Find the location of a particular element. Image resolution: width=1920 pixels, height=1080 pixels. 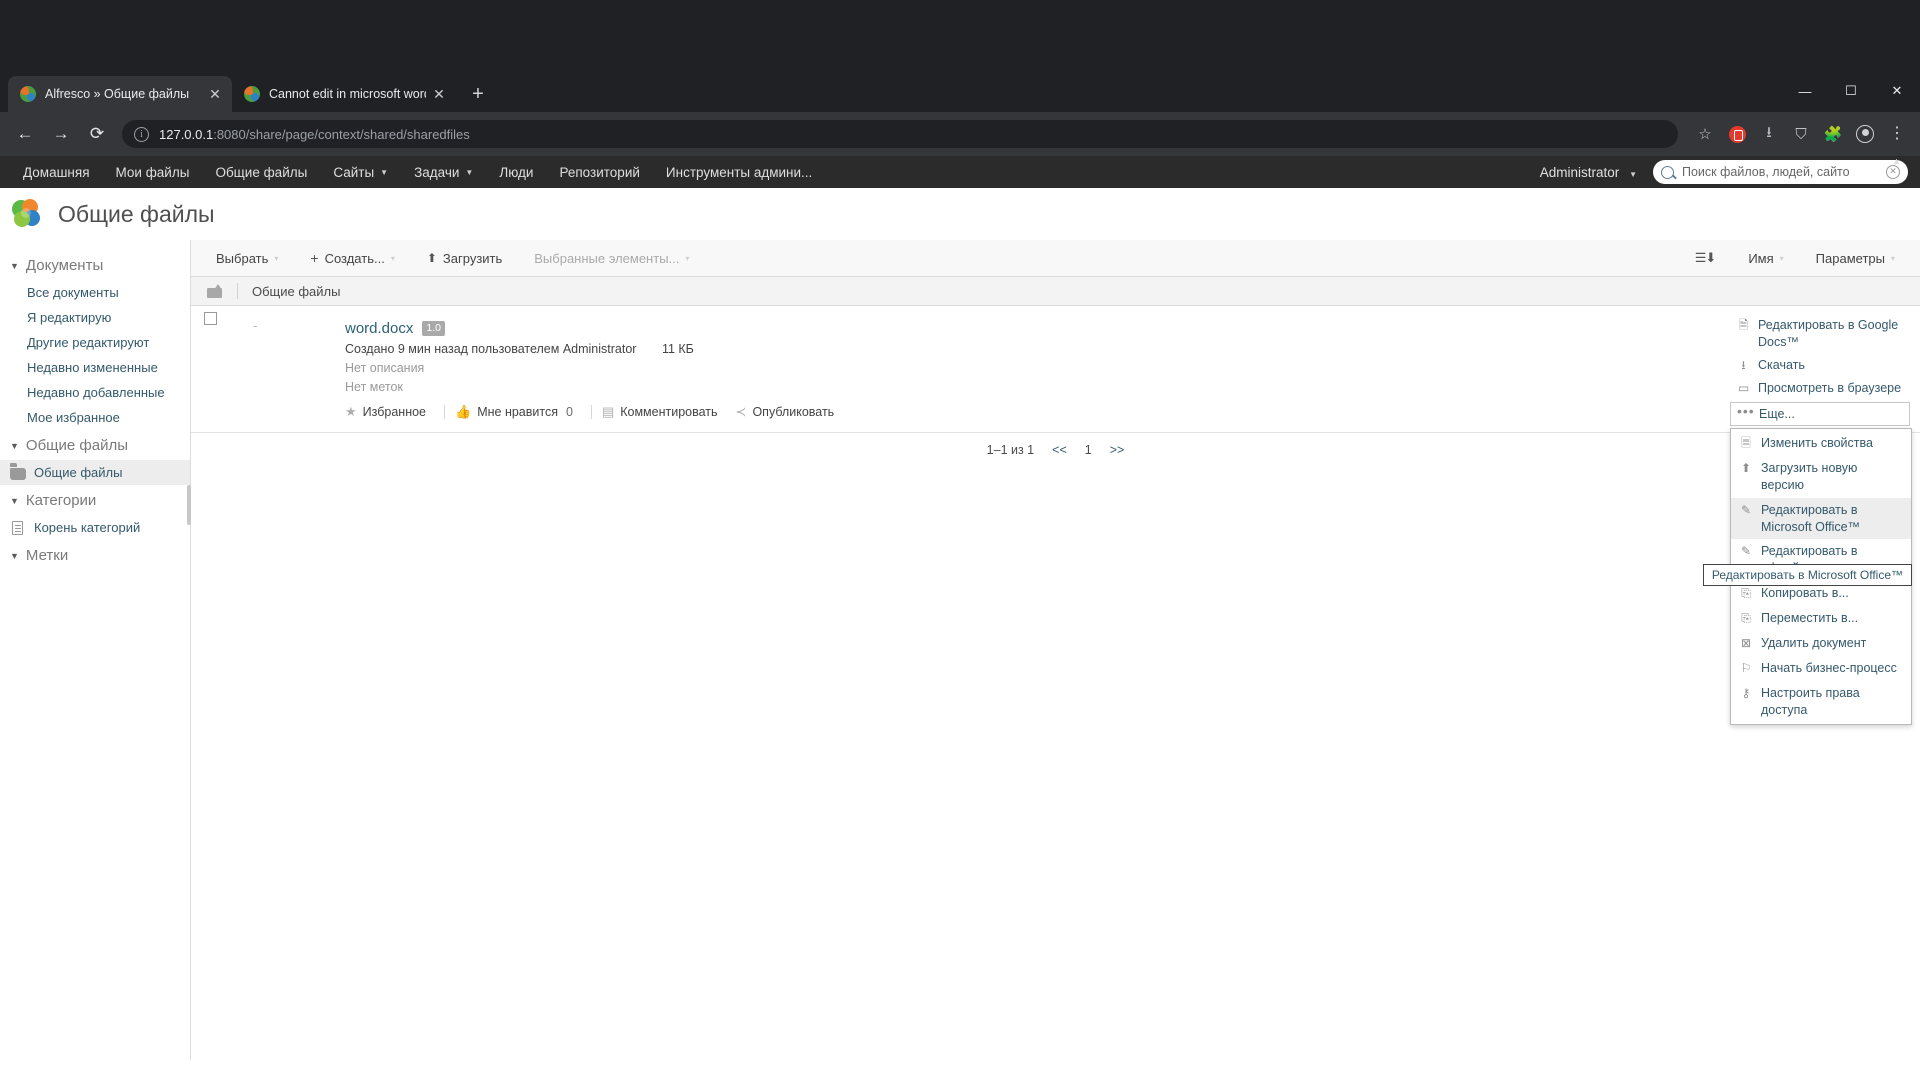

puzzle-icon: 🧩 is located at coordinates (1833, 134).